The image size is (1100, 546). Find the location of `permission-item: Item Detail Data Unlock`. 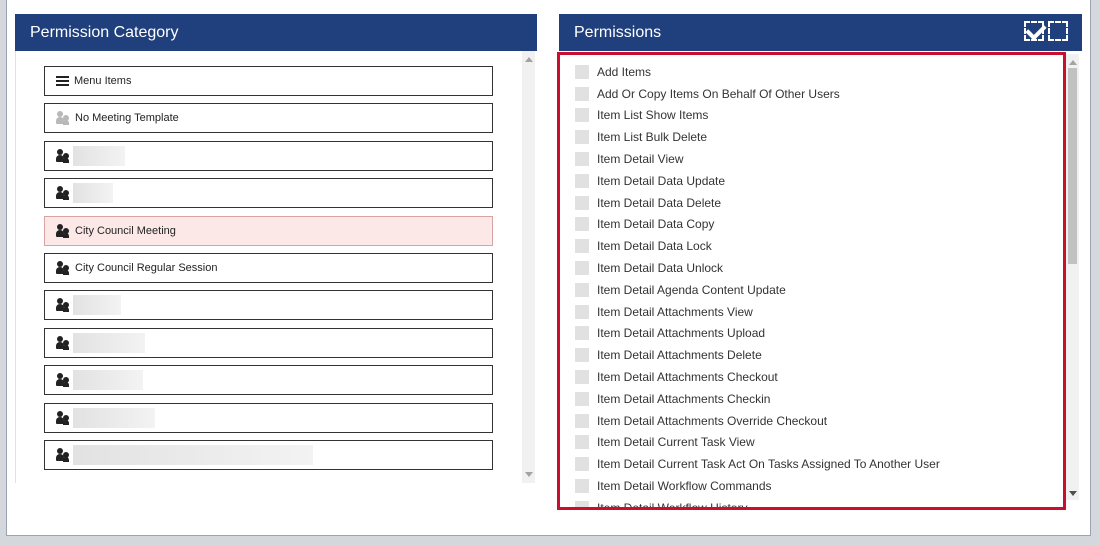

permission-item: Item Detail Data Unlock is located at coordinates (815, 268).